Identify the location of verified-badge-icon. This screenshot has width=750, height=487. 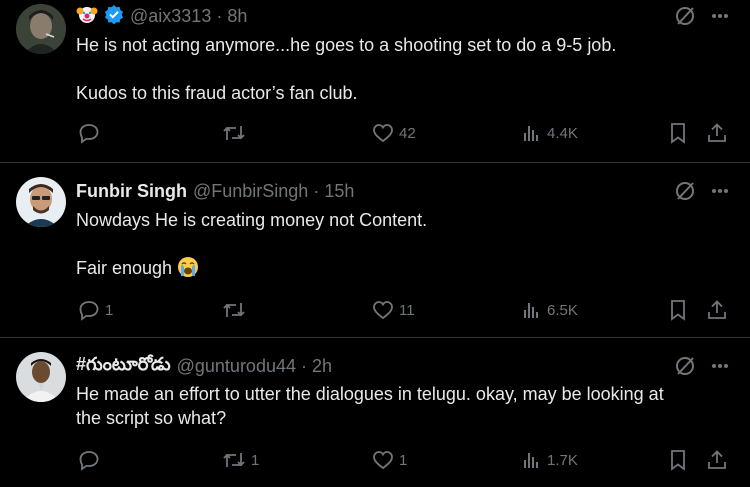
(114, 16).